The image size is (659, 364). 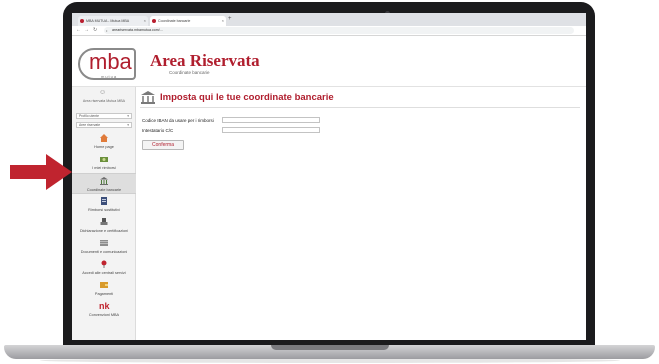 What do you see at coordinates (104, 294) in the screenshot?
I see `sidebar-item-label: Pagamenti` at bounding box center [104, 294].